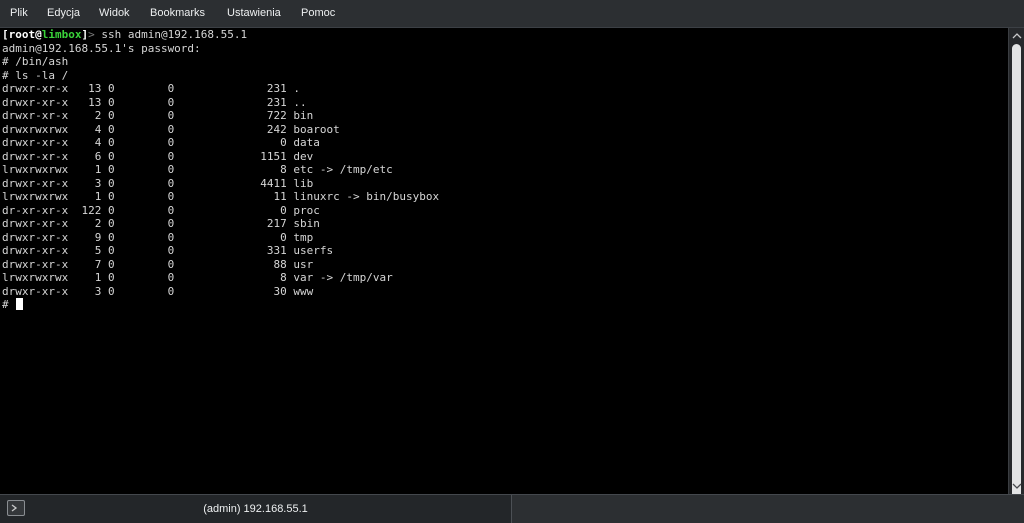 The image size is (1024, 523). I want to click on prompt-symbol: >, so click(95, 34).